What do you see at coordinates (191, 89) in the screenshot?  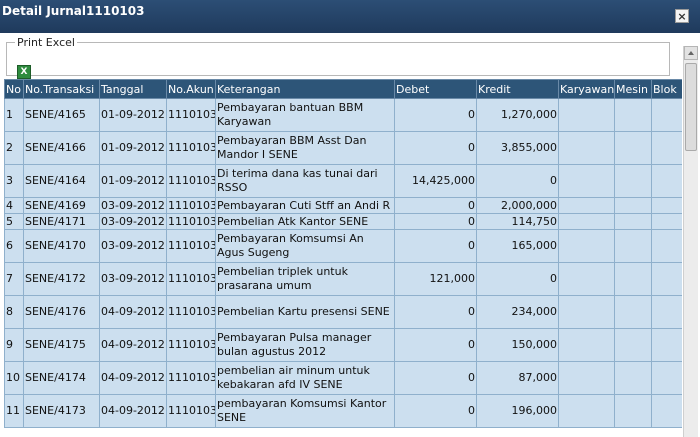 I see `col-no-akun-header: No.Akun` at bounding box center [191, 89].